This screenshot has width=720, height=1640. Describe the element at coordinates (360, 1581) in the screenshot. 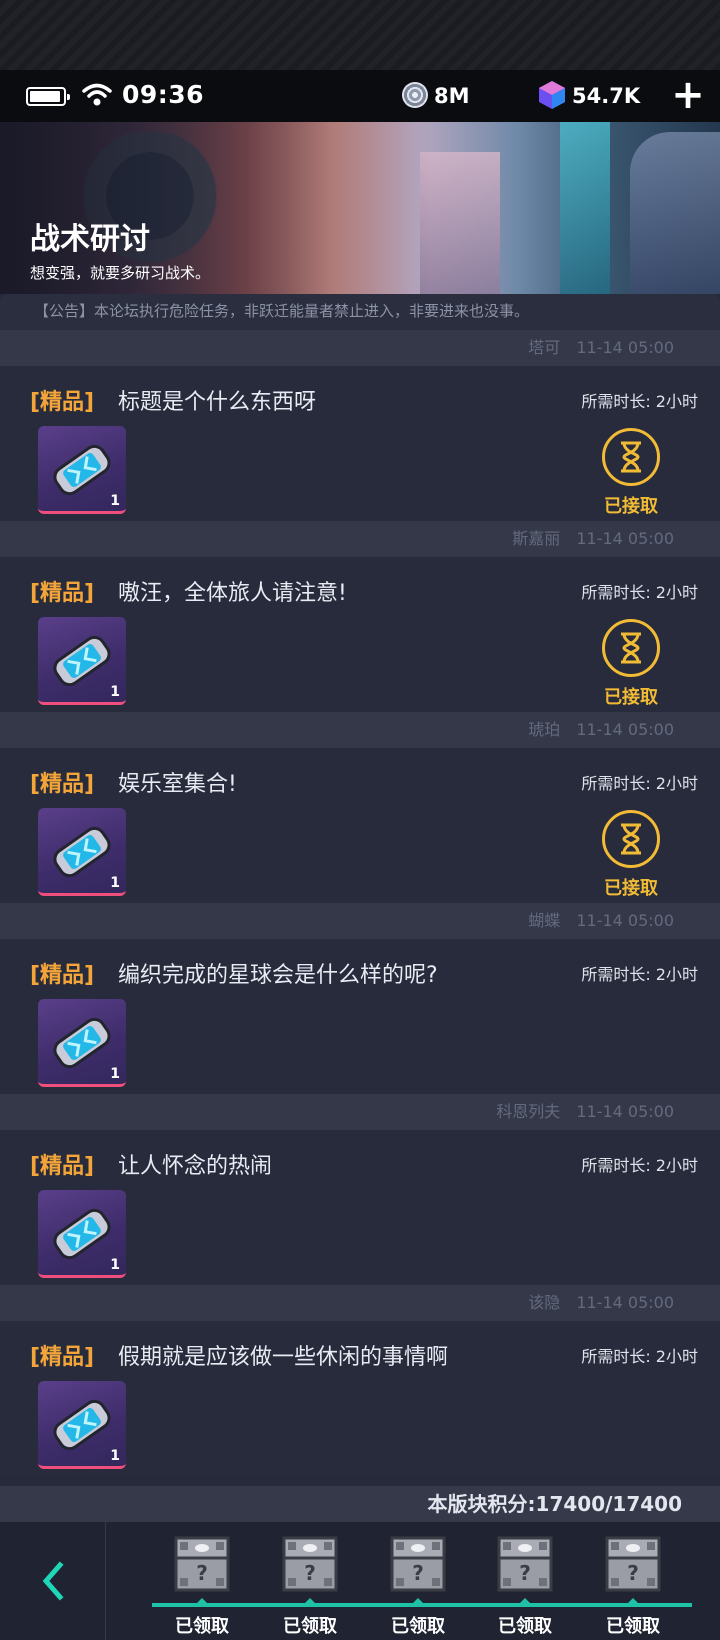

I see `bottom-bar: ? 已领取? 已领取? 已领取? 已领取? 已领取` at that location.